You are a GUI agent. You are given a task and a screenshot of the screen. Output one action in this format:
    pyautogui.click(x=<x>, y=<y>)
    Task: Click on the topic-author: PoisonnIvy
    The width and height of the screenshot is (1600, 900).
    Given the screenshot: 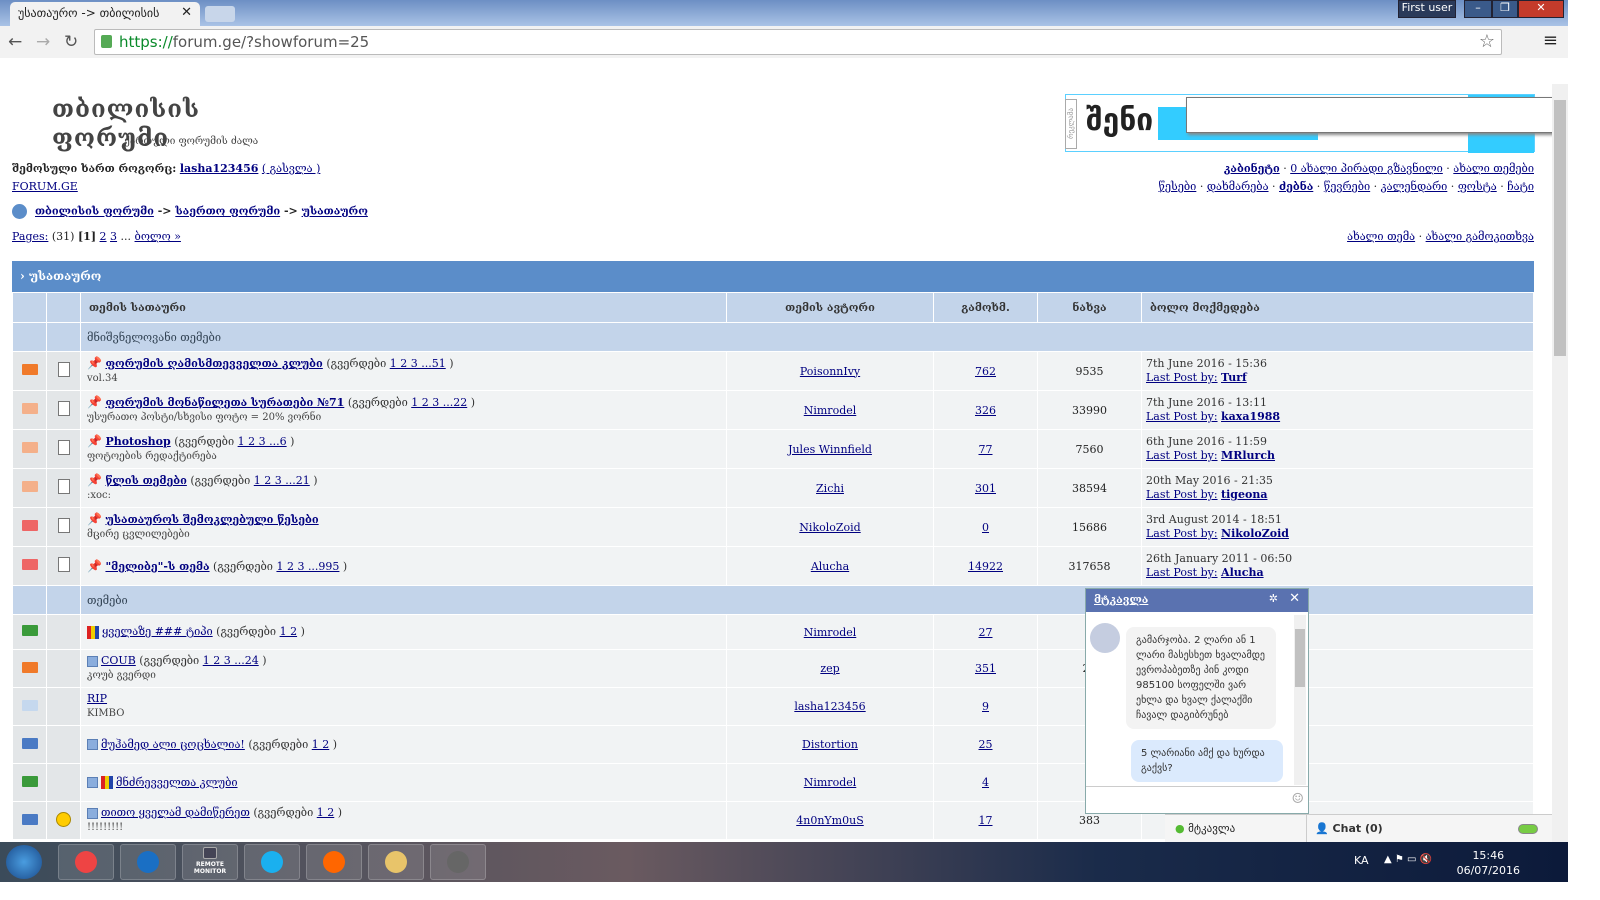 What is the action you would take?
    pyautogui.click(x=830, y=371)
    